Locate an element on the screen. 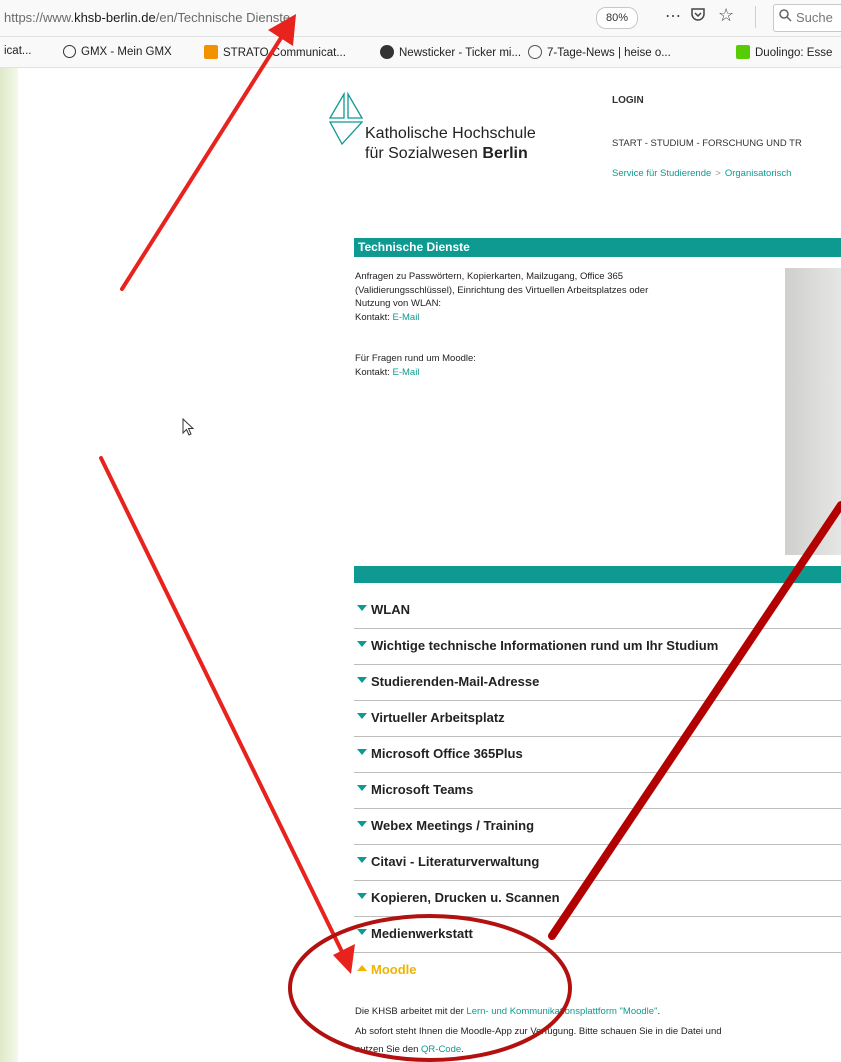  pocket-icon is located at coordinates (698, 16).